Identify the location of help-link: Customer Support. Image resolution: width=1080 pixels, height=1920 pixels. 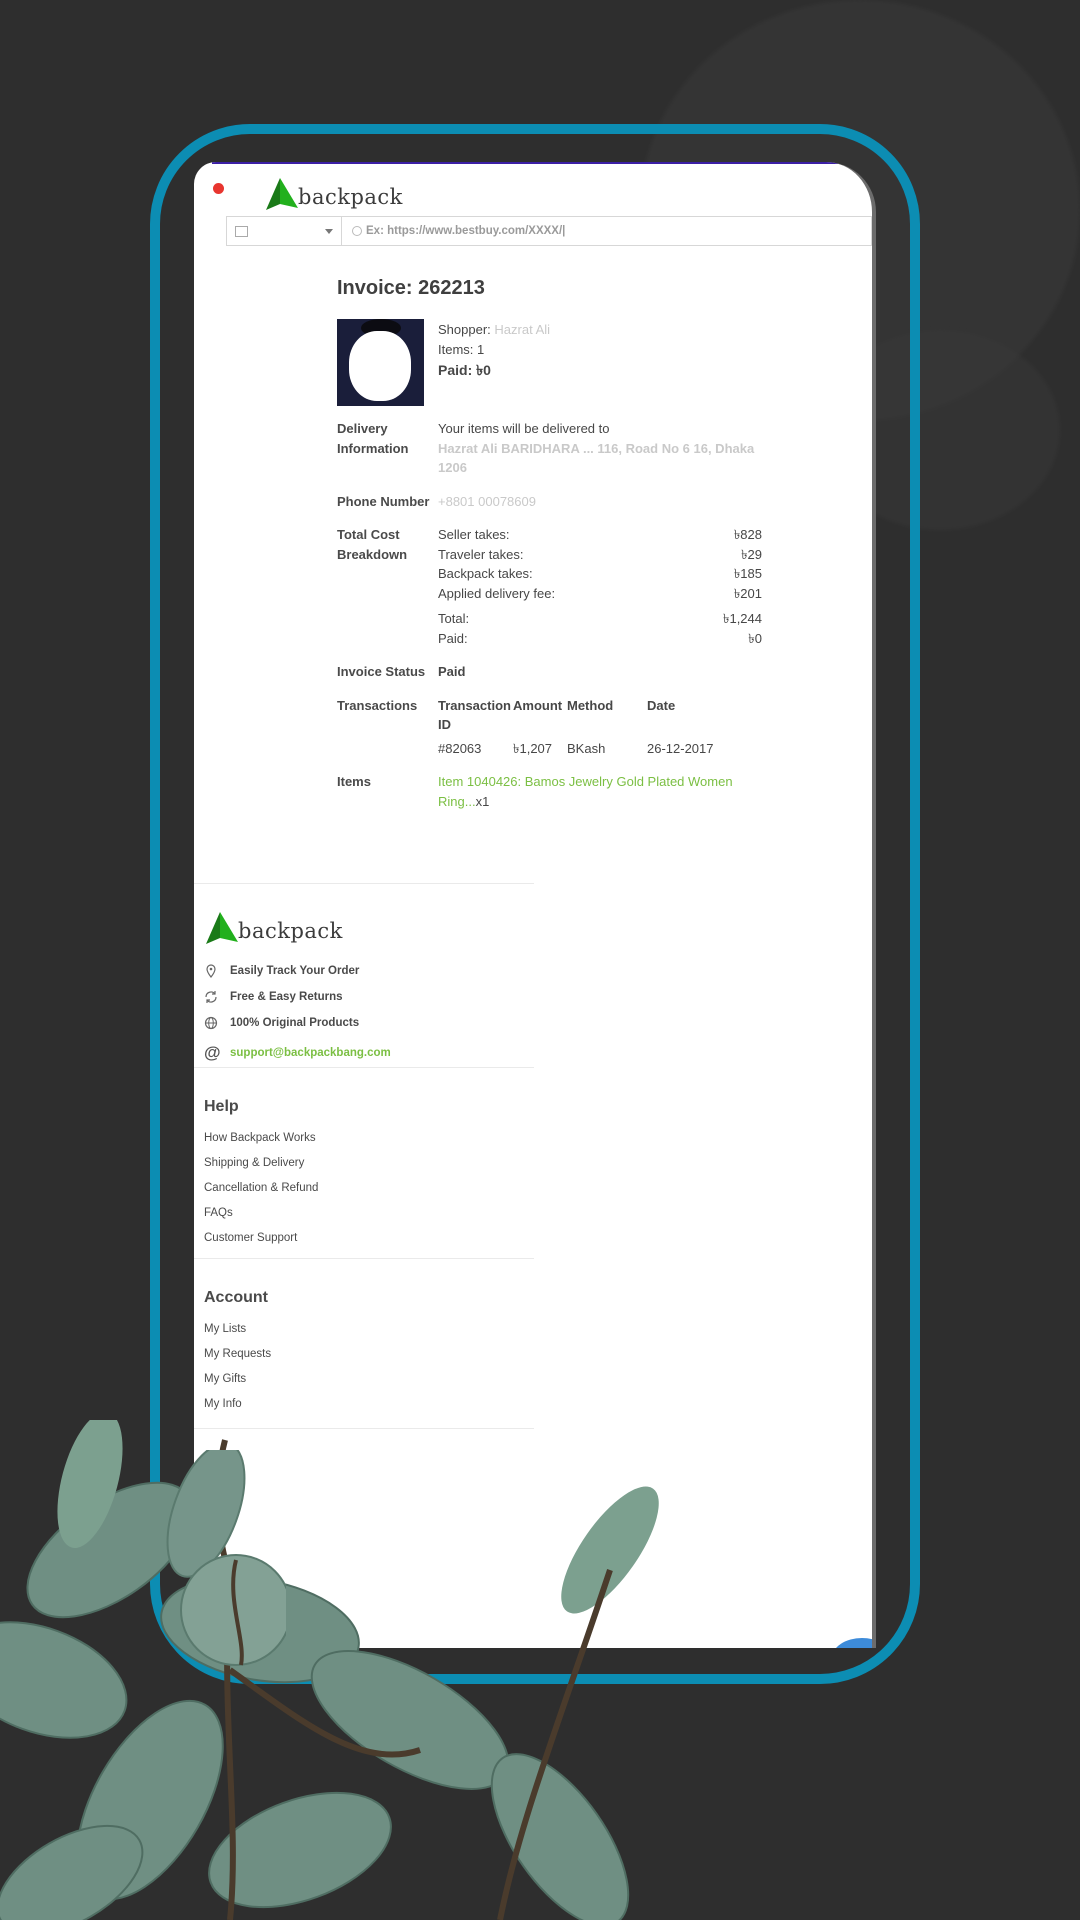
(261, 1244).